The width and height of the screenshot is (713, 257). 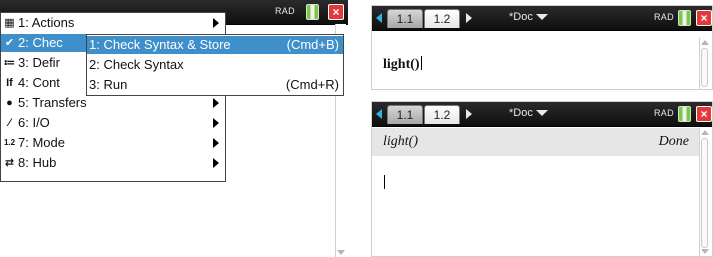 What do you see at coordinates (400, 141) in the screenshot?
I see `history-expression: light()` at bounding box center [400, 141].